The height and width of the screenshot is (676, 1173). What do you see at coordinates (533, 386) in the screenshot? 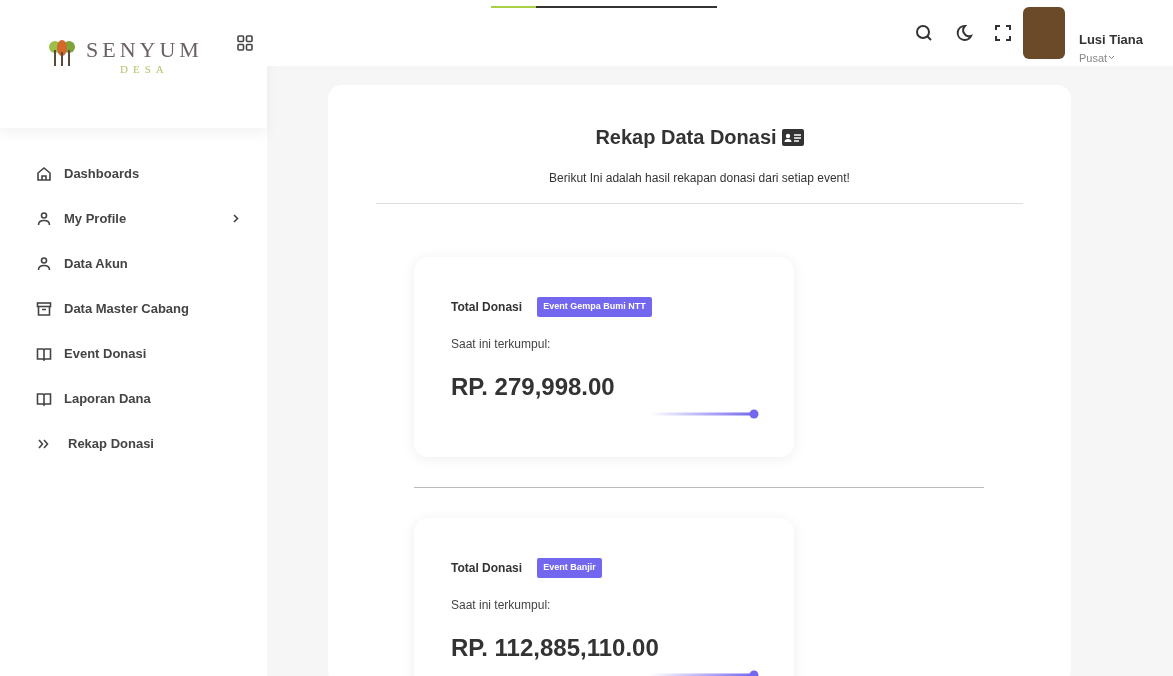
I see `donation-amount: RP. 279,998.00` at bounding box center [533, 386].